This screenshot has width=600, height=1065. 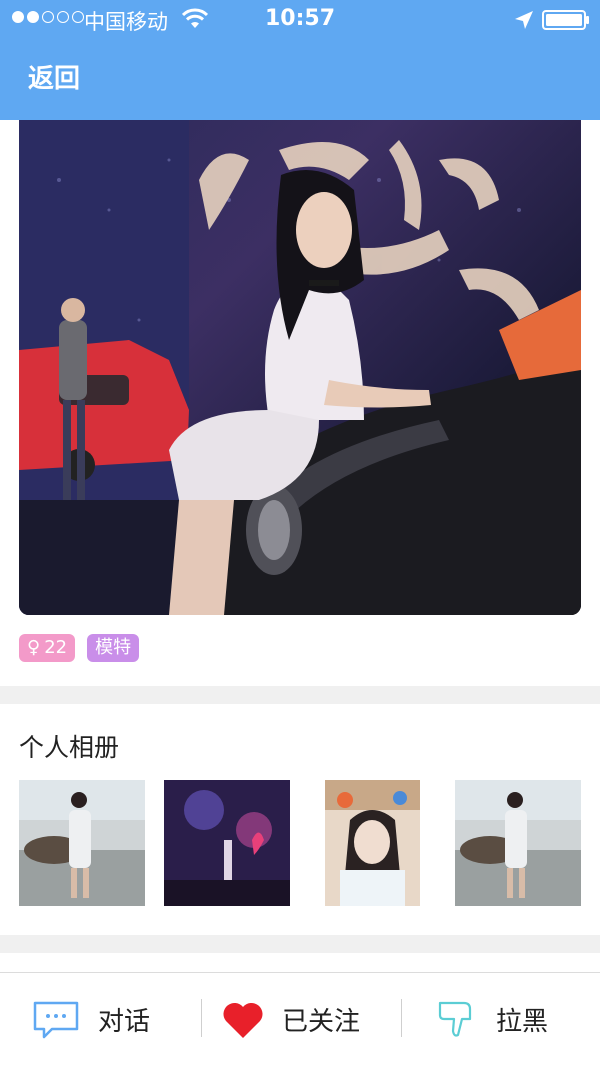 What do you see at coordinates (56, 1019) in the screenshot?
I see `chat-bubble-icon` at bounding box center [56, 1019].